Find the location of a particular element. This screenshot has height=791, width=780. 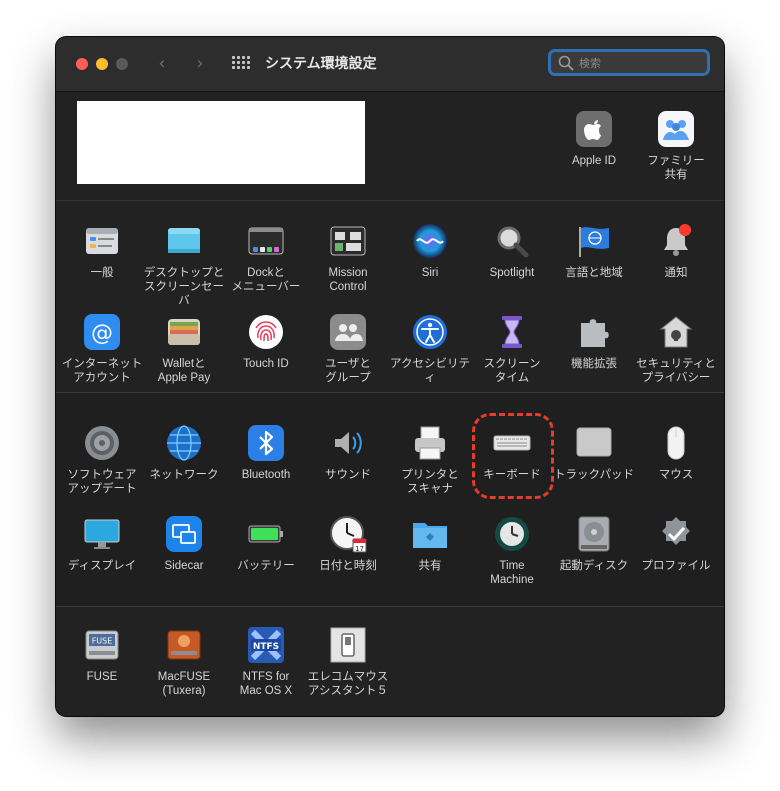

apple-icon is located at coordinates (594, 129).